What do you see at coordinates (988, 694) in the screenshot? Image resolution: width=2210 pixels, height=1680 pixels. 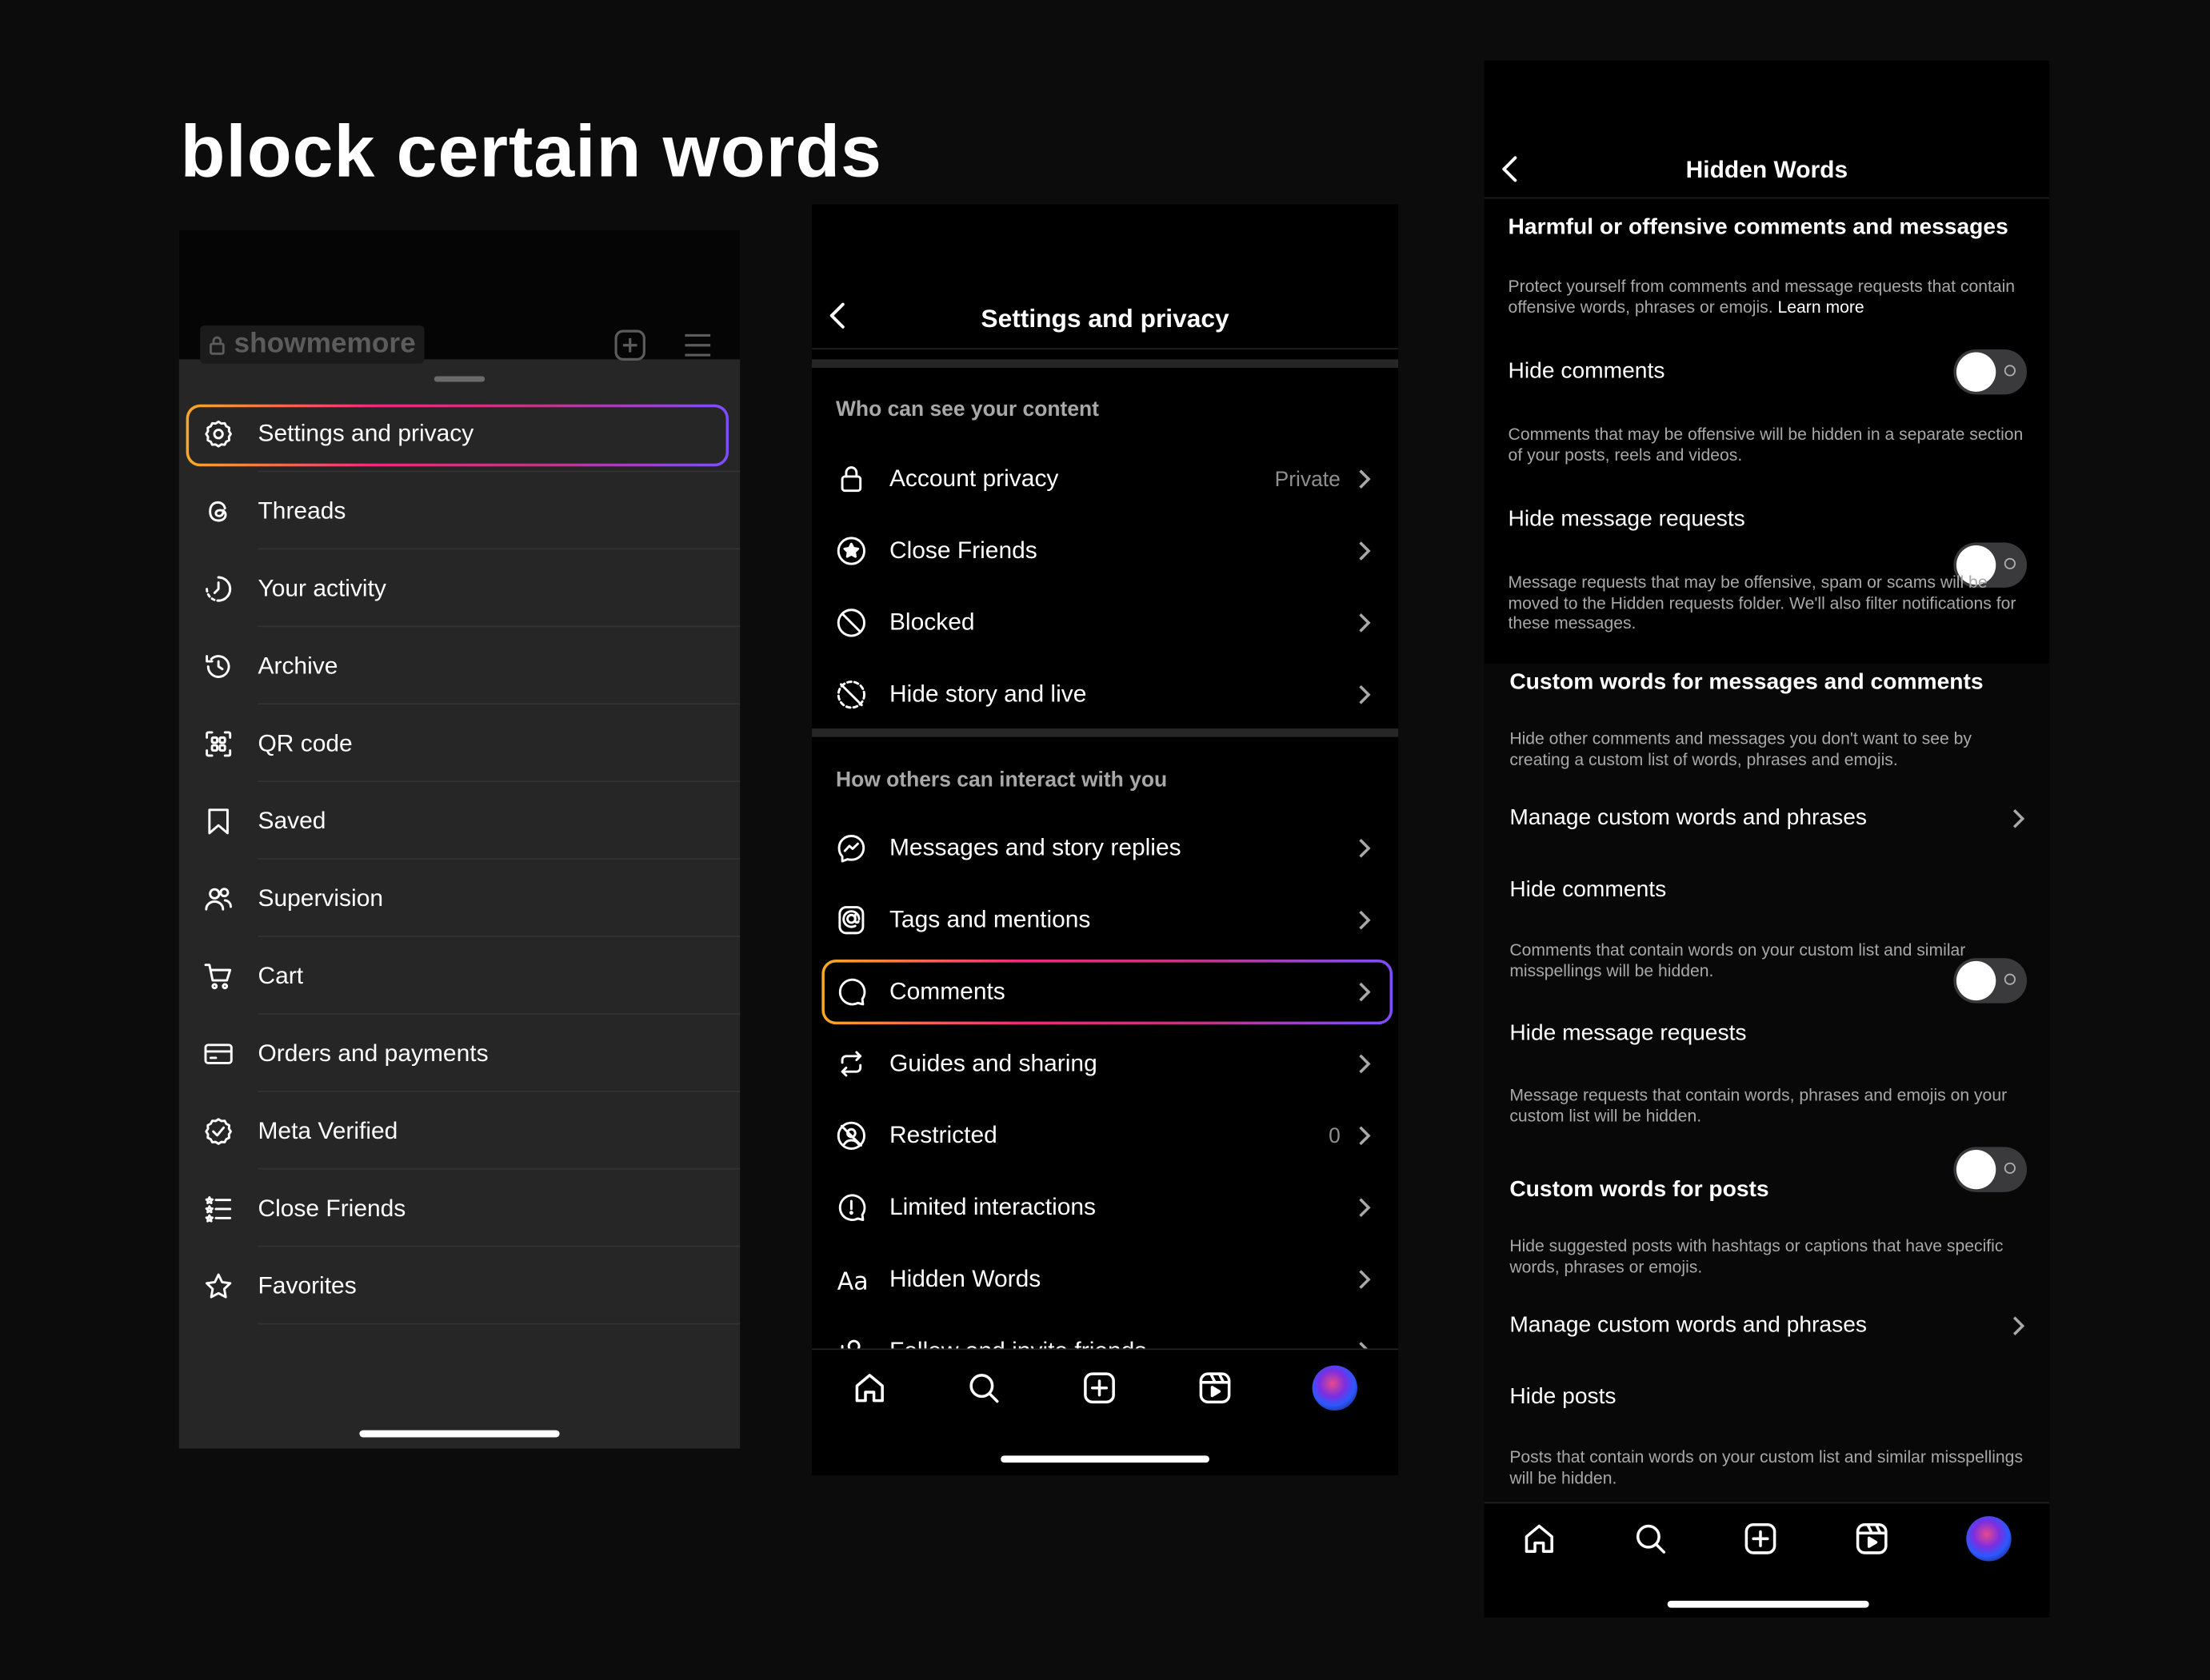 I see `row-label: Hide story and live` at bounding box center [988, 694].